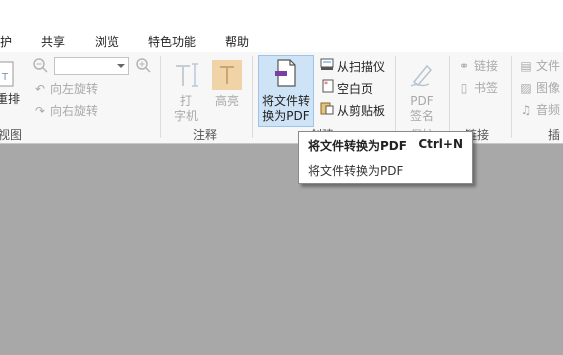 The height and width of the screenshot is (355, 563). Describe the element at coordinates (526, 66) in the screenshot. I see `file-icon: ▤` at that location.